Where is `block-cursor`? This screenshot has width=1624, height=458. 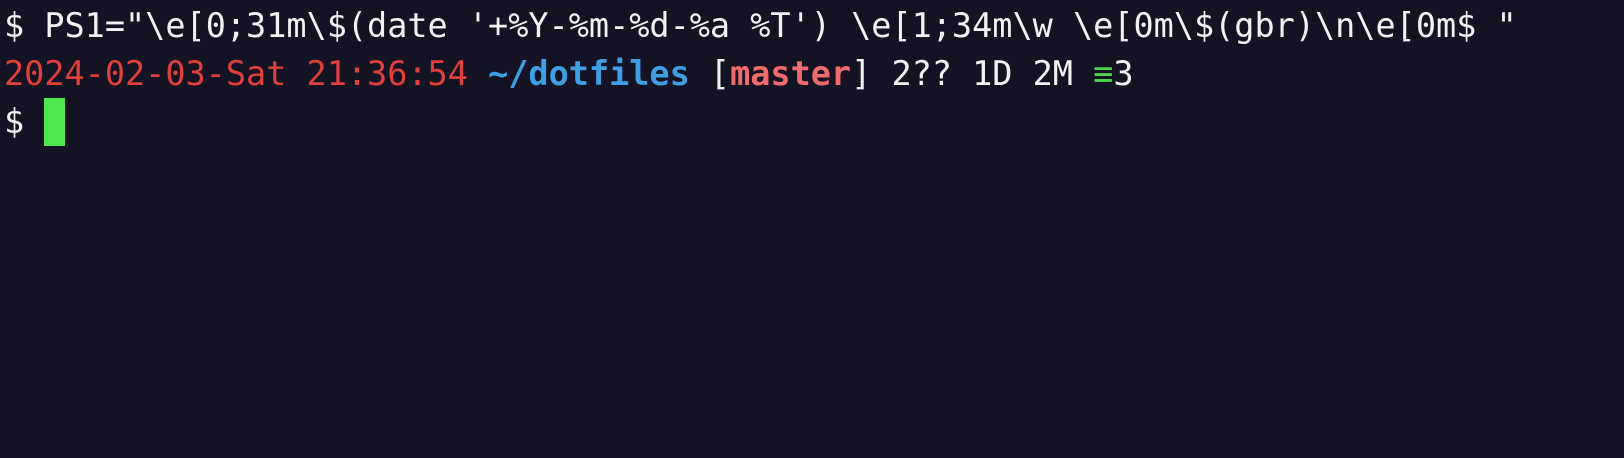 block-cursor is located at coordinates (55, 122).